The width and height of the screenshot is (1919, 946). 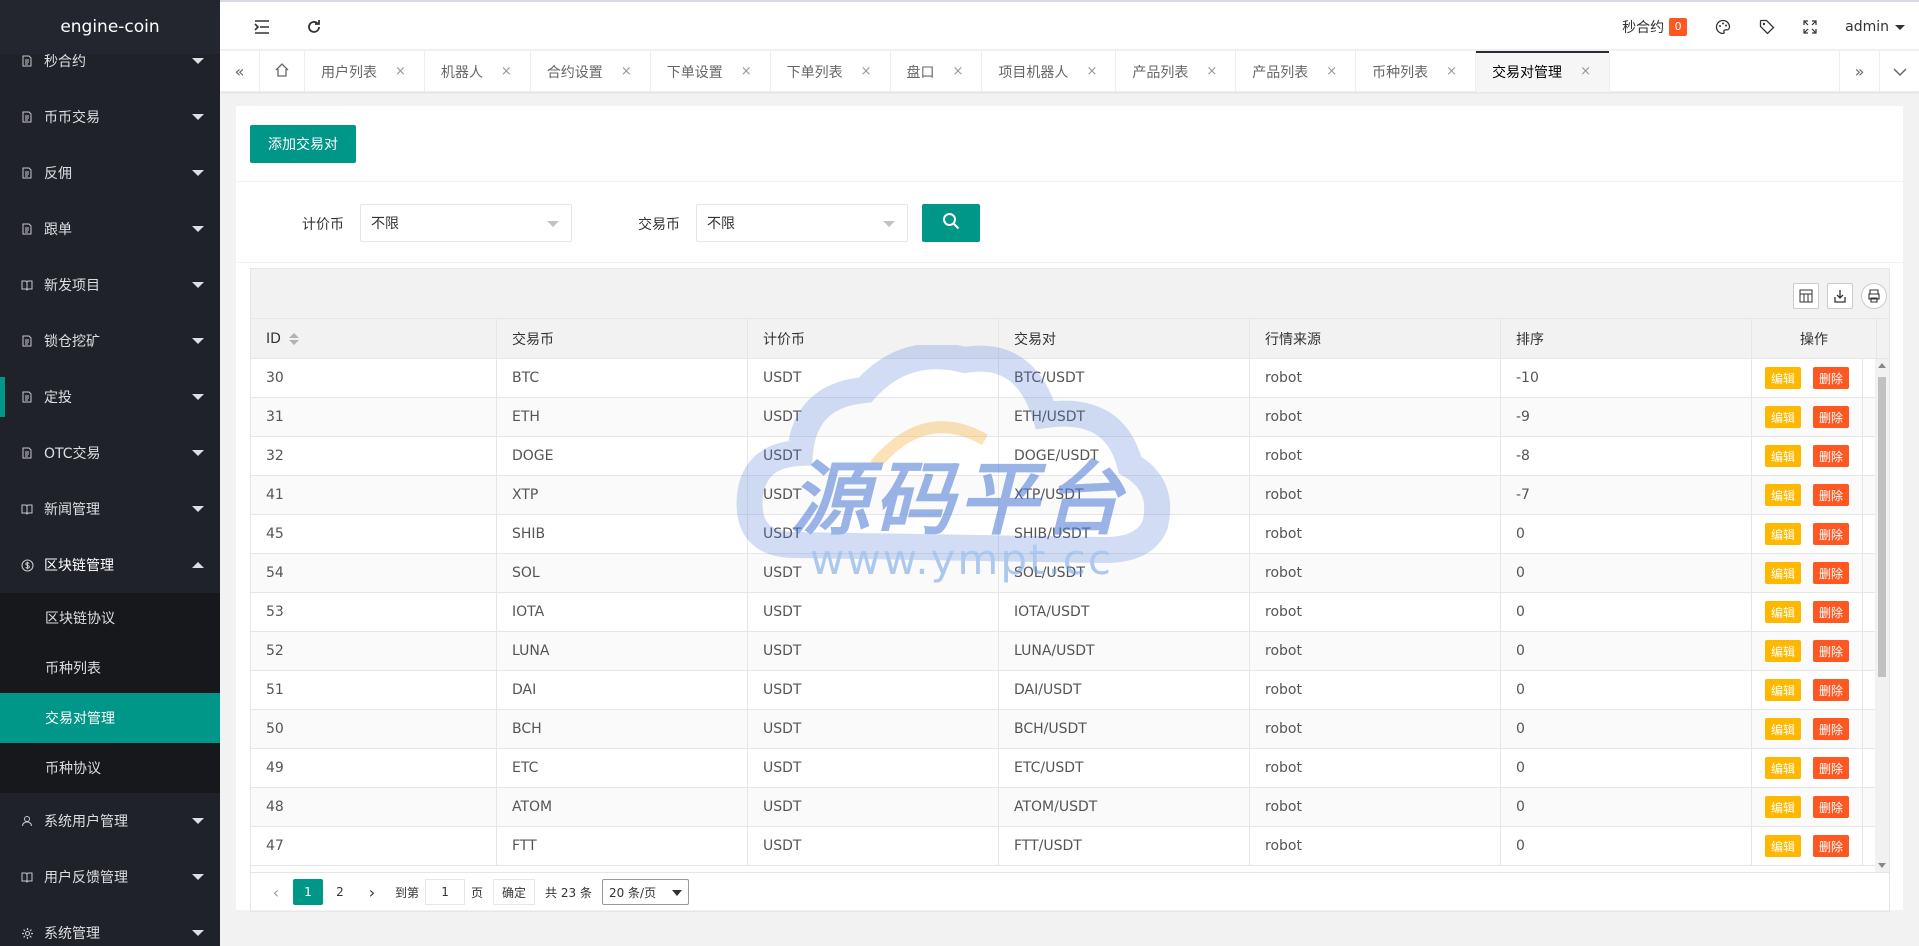 I want to click on sidebar-subitem-0: 区块链协议, so click(x=110, y=618).